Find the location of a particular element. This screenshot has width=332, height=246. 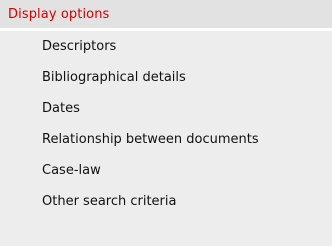

menu-item-dates: Dates is located at coordinates (166, 108).